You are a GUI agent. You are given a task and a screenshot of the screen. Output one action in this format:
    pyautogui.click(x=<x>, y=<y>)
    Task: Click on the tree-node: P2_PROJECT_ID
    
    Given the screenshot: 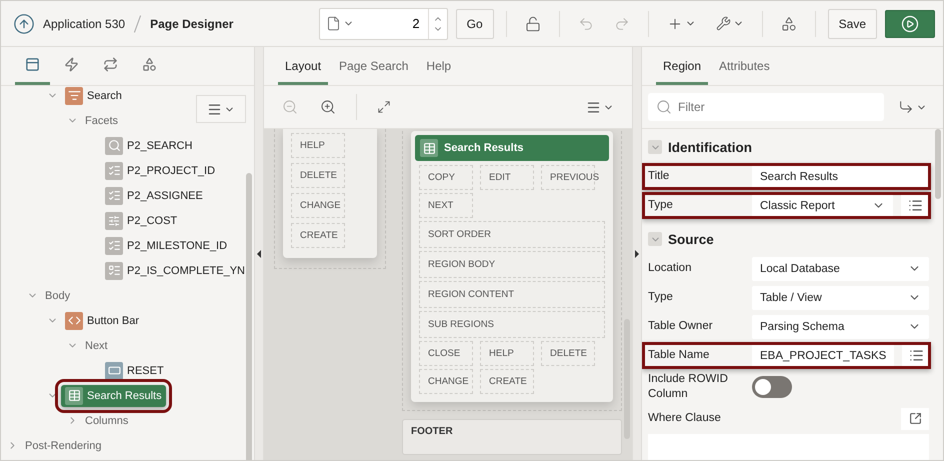 What is the action you would take?
    pyautogui.click(x=160, y=171)
    